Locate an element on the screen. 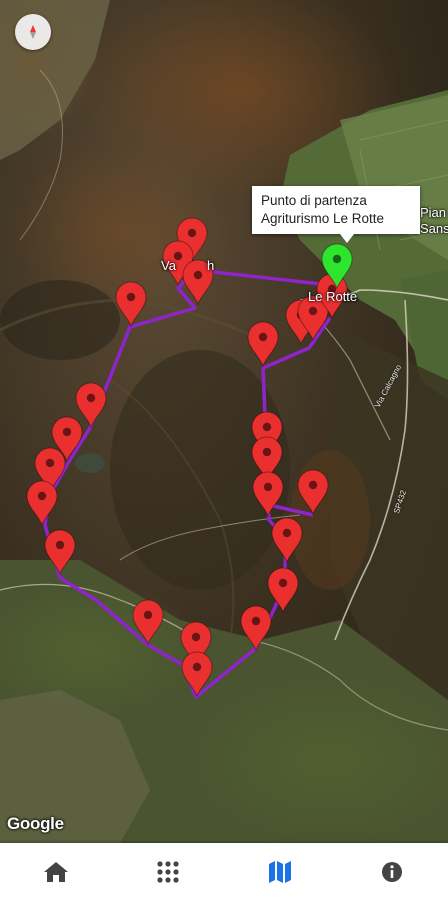  info-window-subtitle: Agriturismo Le Rotte is located at coordinates (323, 218).